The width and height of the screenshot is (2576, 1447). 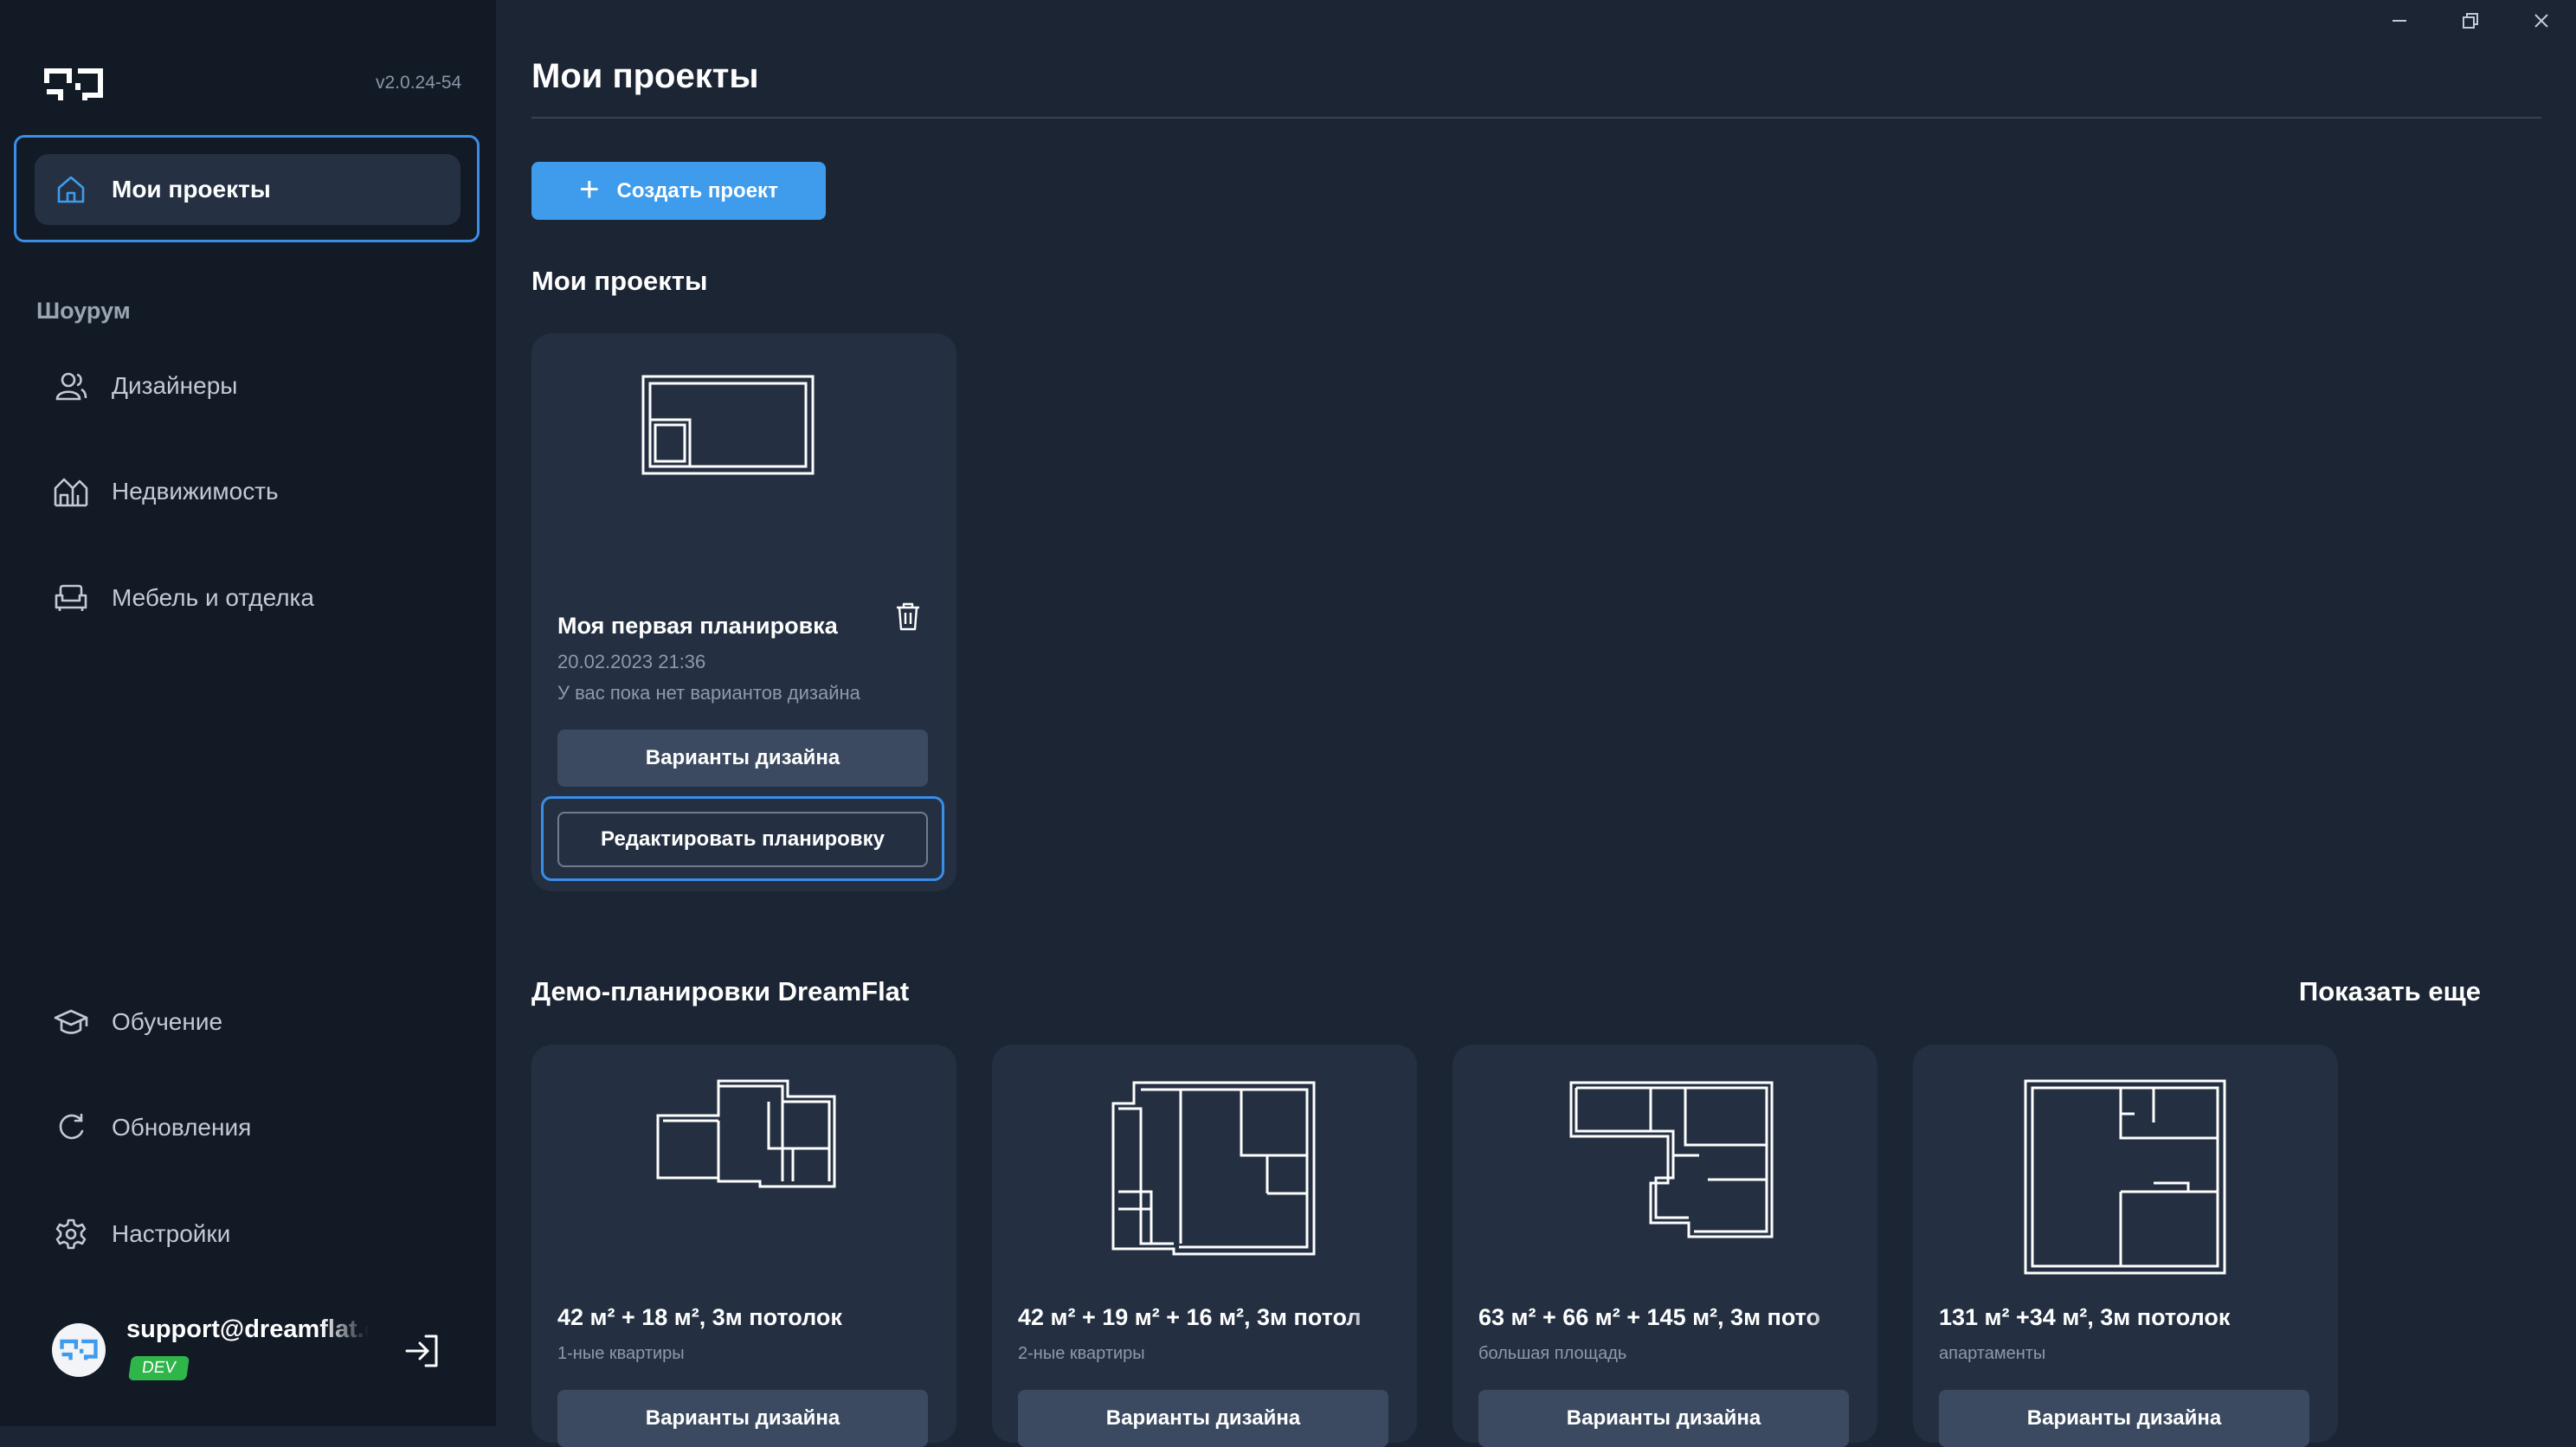 I want to click on app-version: v2.0.24-54, so click(x=419, y=83).